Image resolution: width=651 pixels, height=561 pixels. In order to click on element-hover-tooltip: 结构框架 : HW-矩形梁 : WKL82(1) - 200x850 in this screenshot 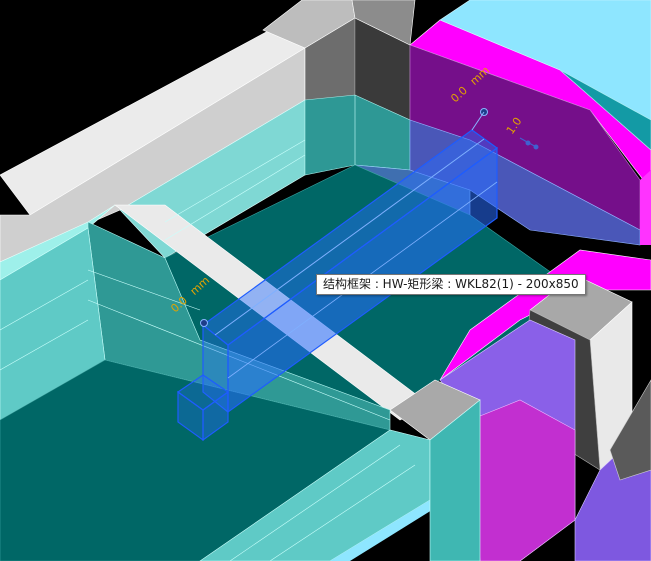, I will do `click(451, 284)`.